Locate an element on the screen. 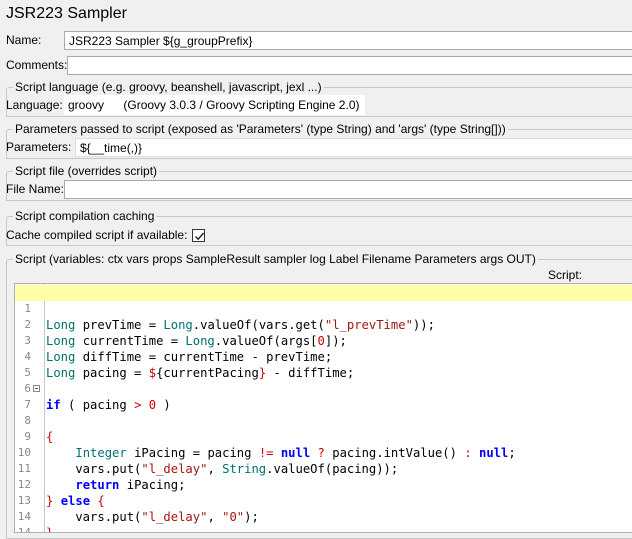 This screenshot has height=539, width=632. parameters-label: Parameters: is located at coordinates (39, 147).